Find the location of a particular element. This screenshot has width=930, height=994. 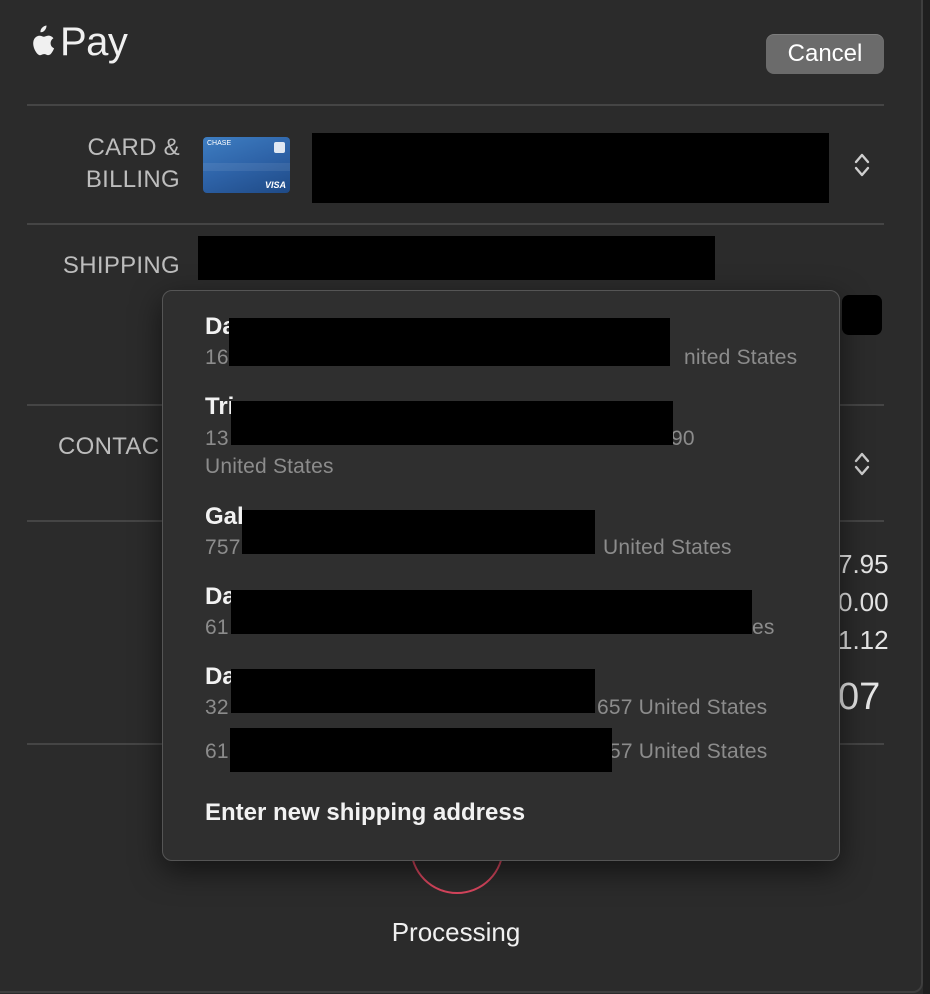

address-zip: 90 is located at coordinates (683, 438).